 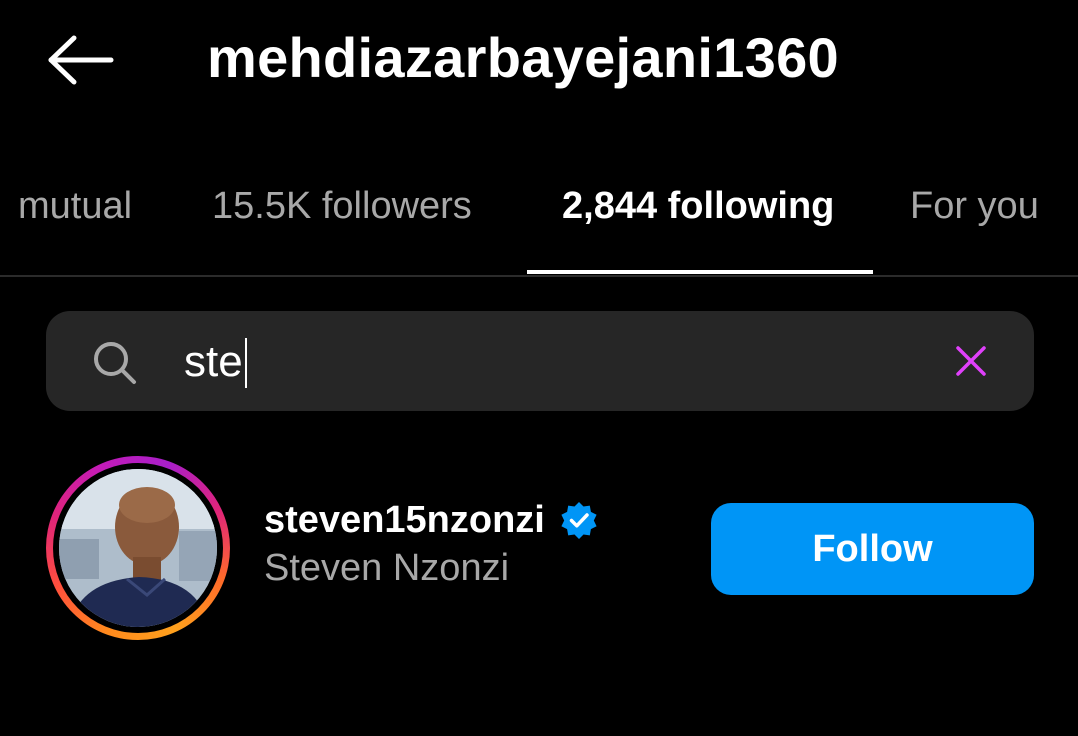 What do you see at coordinates (387, 568) in the screenshot?
I see `full-name: Steven Nzonzi` at bounding box center [387, 568].